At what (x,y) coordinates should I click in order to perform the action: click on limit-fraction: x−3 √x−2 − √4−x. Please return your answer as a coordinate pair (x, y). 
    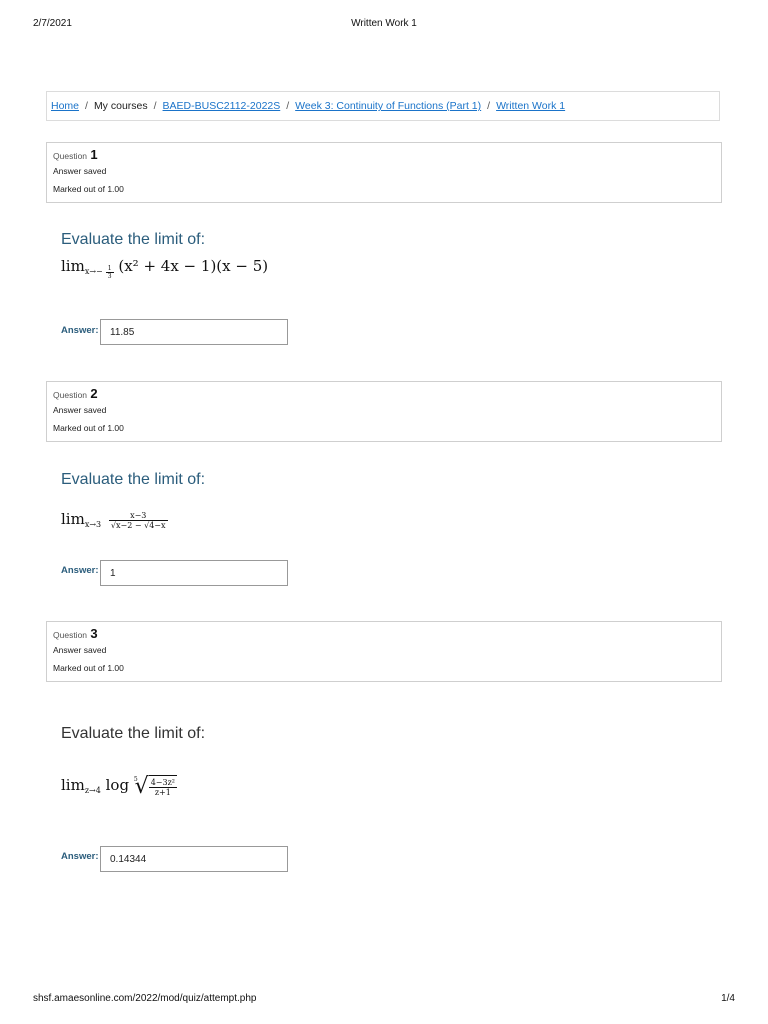
    Looking at the image, I should click on (138, 520).